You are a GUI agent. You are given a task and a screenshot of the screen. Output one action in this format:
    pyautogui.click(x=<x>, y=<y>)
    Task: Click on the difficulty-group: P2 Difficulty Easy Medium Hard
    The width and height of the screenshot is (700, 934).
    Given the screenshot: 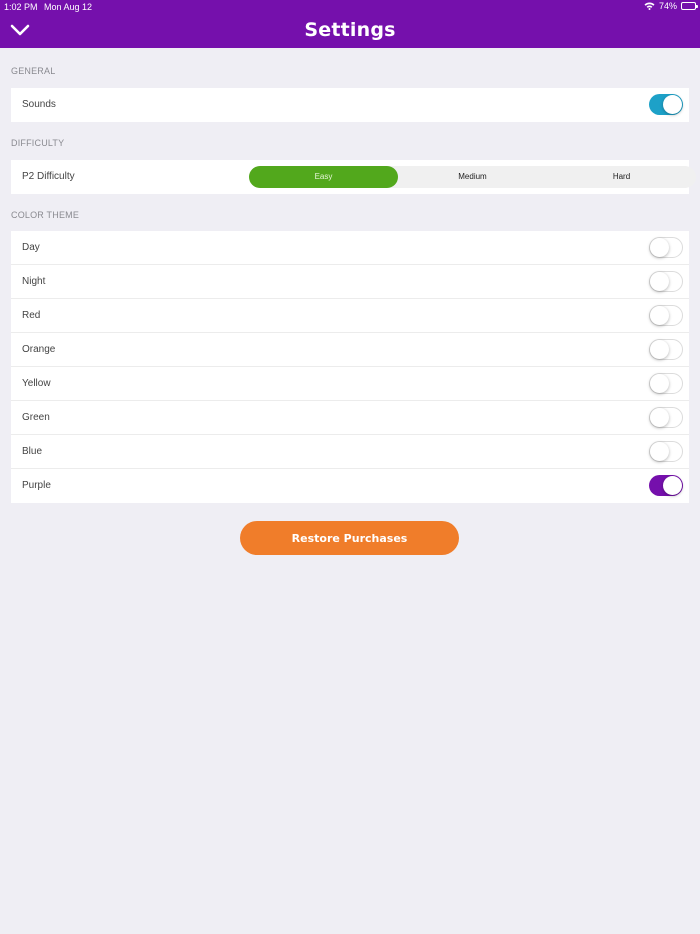 What is the action you would take?
    pyautogui.click(x=353, y=177)
    